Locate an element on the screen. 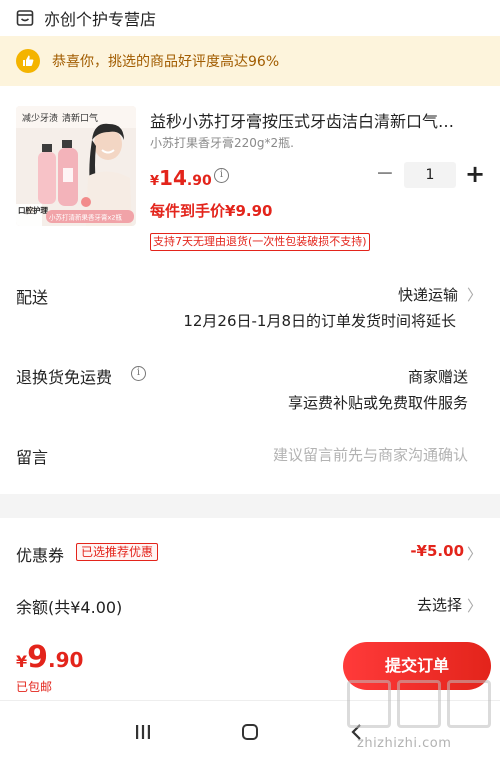 The height and width of the screenshot is (761, 500). side-label-text: 口腔护理 is located at coordinates (33, 210).